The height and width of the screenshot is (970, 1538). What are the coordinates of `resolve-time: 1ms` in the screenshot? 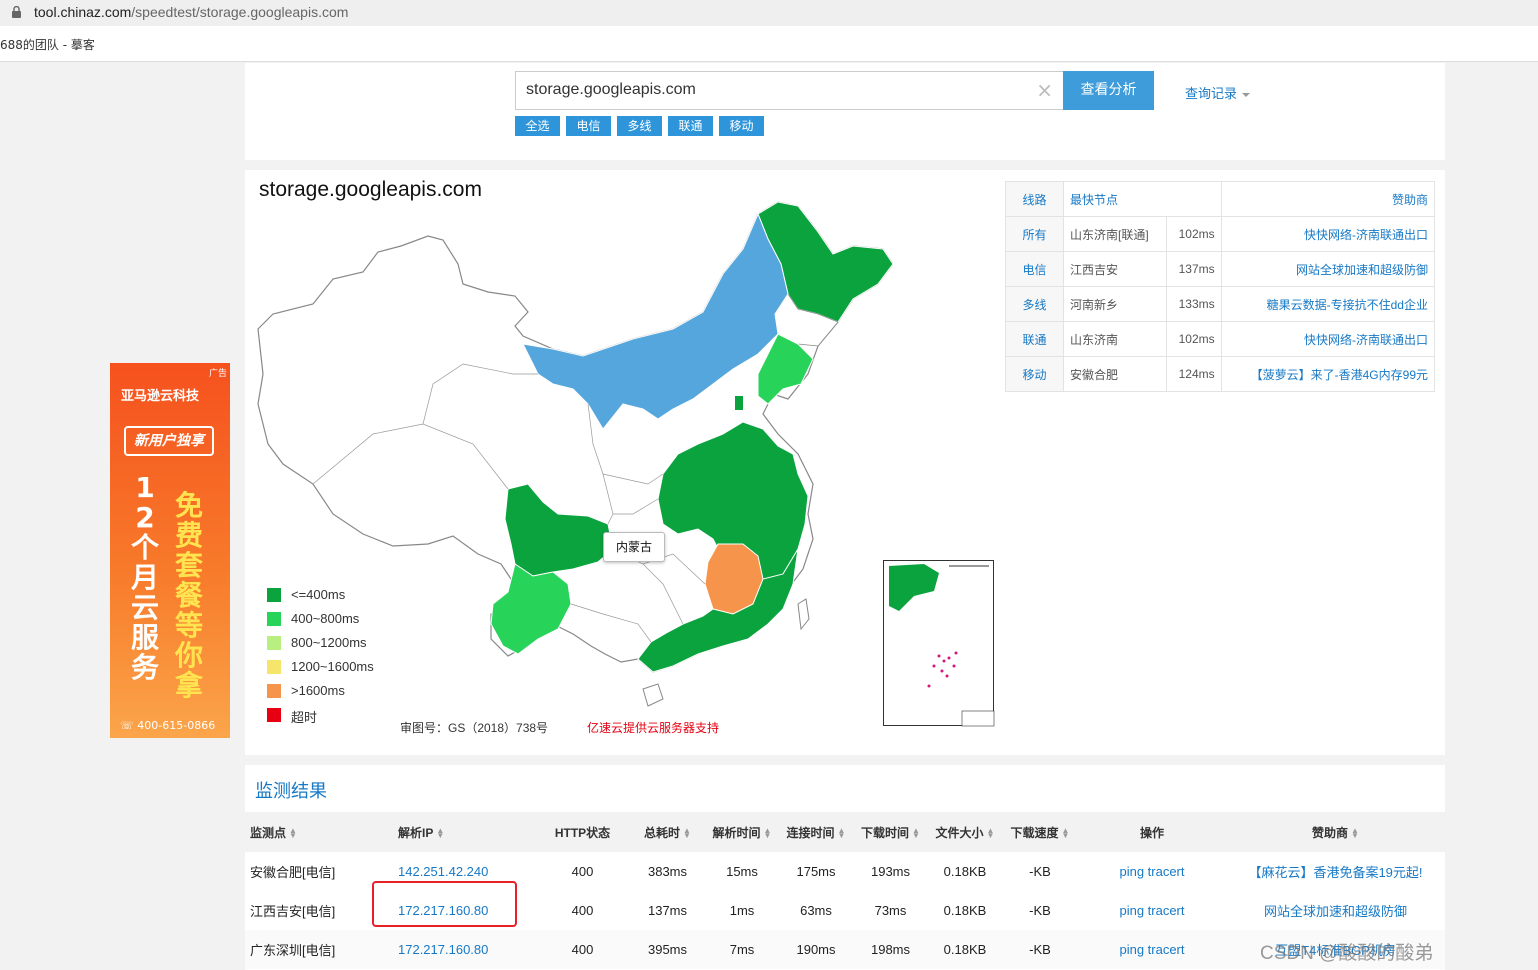 It's located at (742, 910).